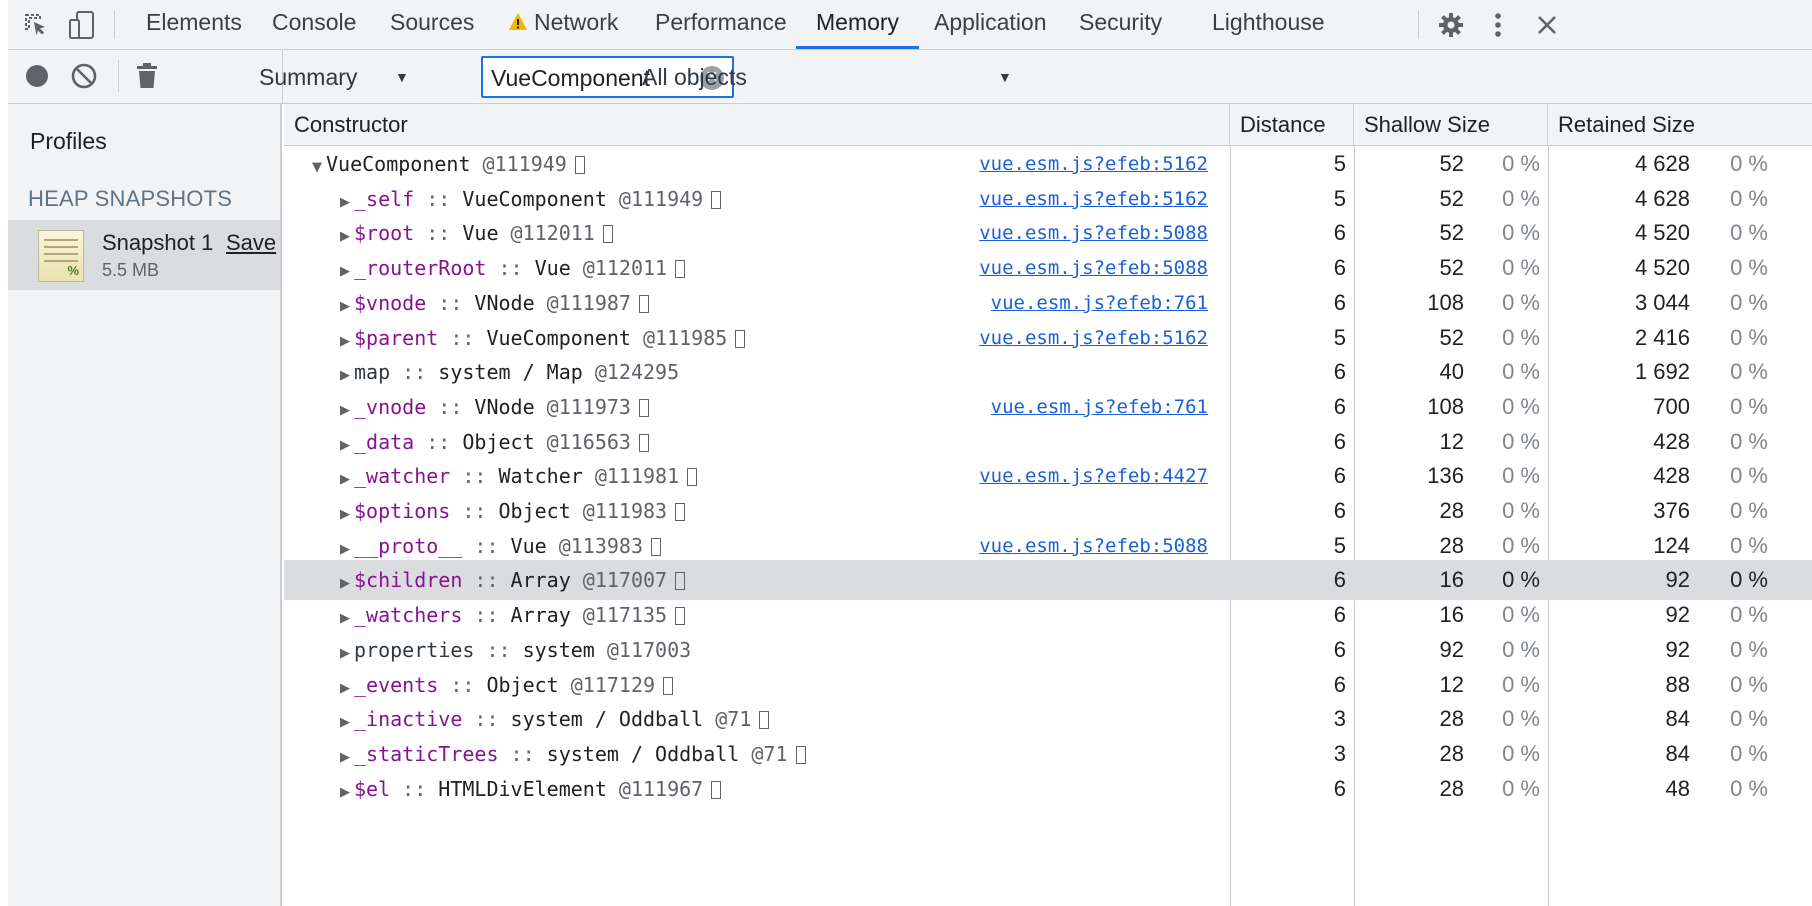 The image size is (1812, 906). Describe the element at coordinates (1749, 788) in the screenshot. I see `retained-size-percent: 0 %` at that location.